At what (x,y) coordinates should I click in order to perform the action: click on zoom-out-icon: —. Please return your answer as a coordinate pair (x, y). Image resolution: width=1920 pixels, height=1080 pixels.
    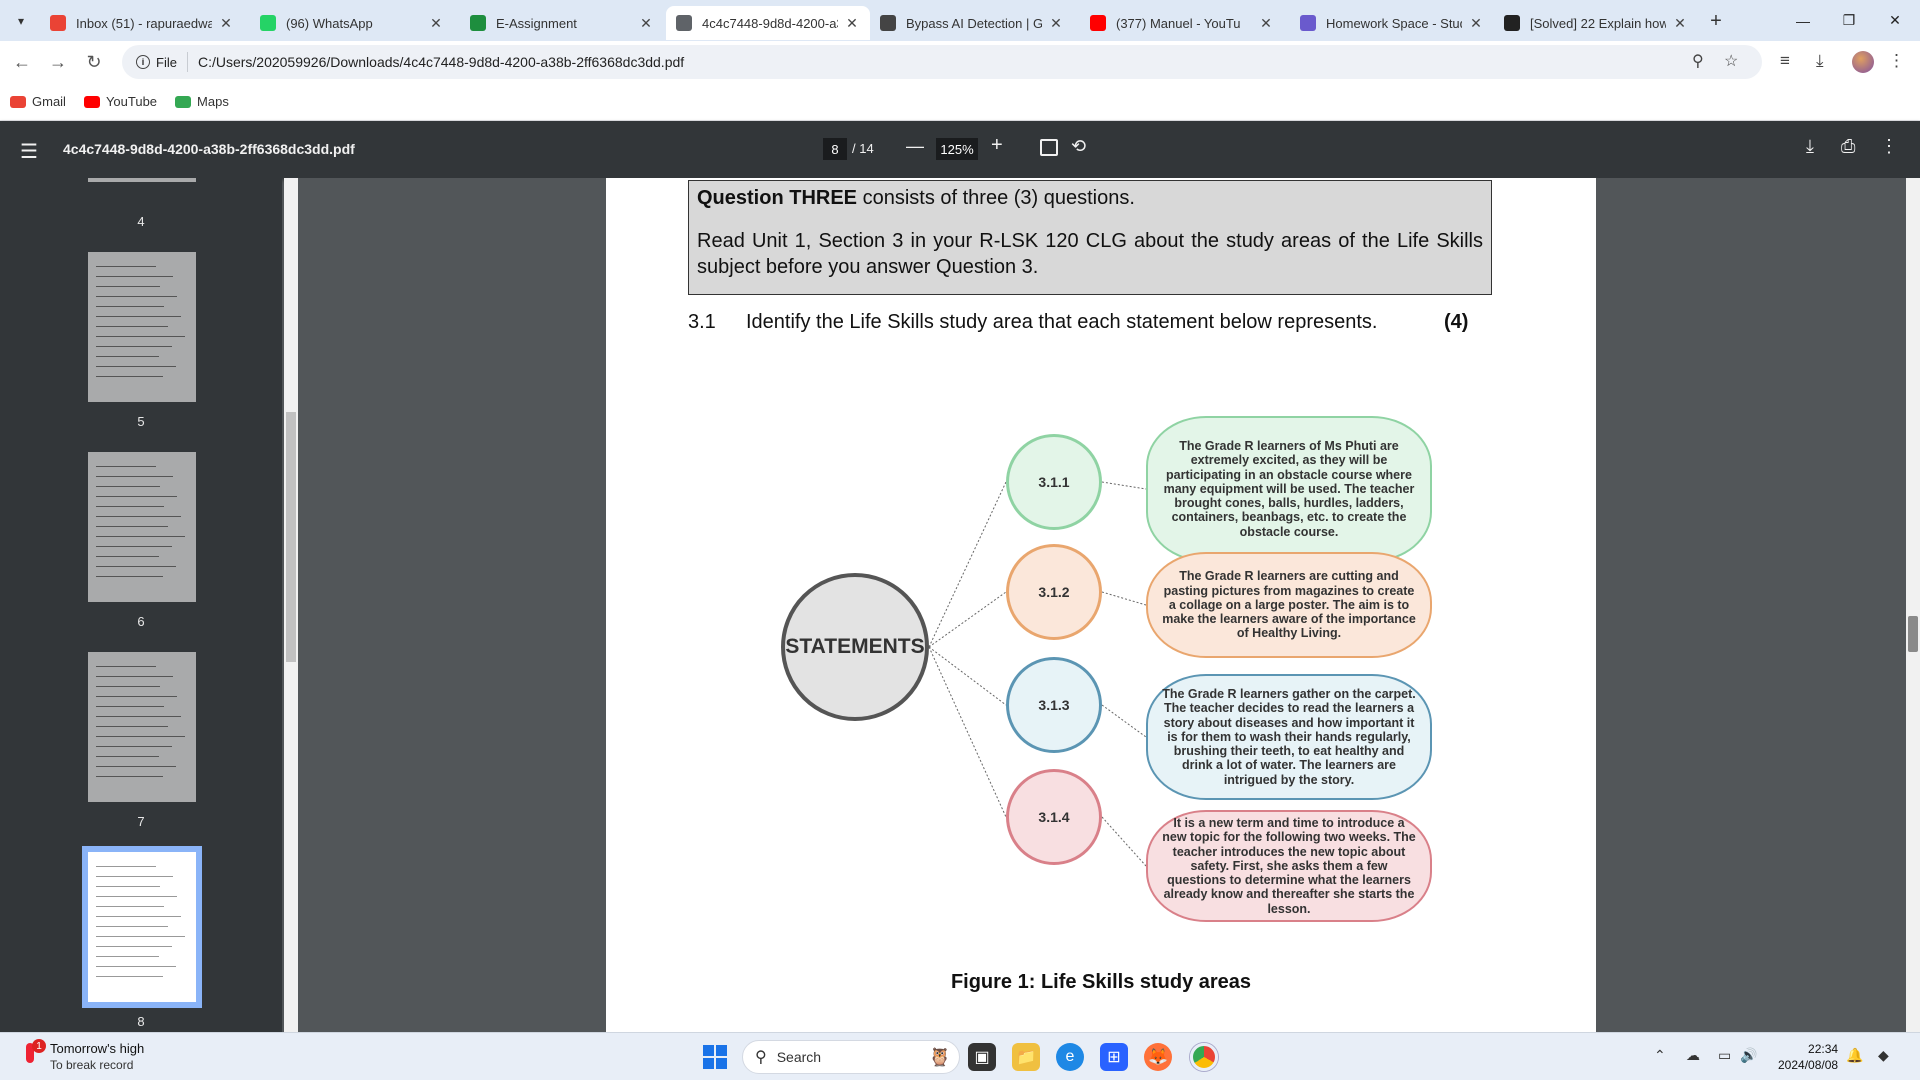
    Looking at the image, I should click on (915, 146).